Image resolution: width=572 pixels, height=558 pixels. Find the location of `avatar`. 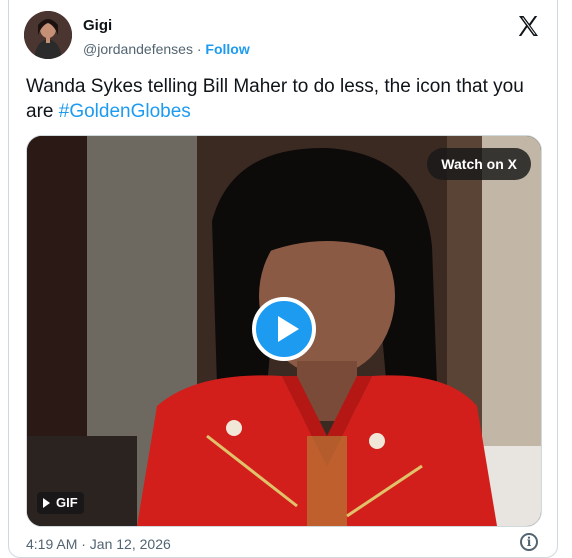

avatar is located at coordinates (48, 35).